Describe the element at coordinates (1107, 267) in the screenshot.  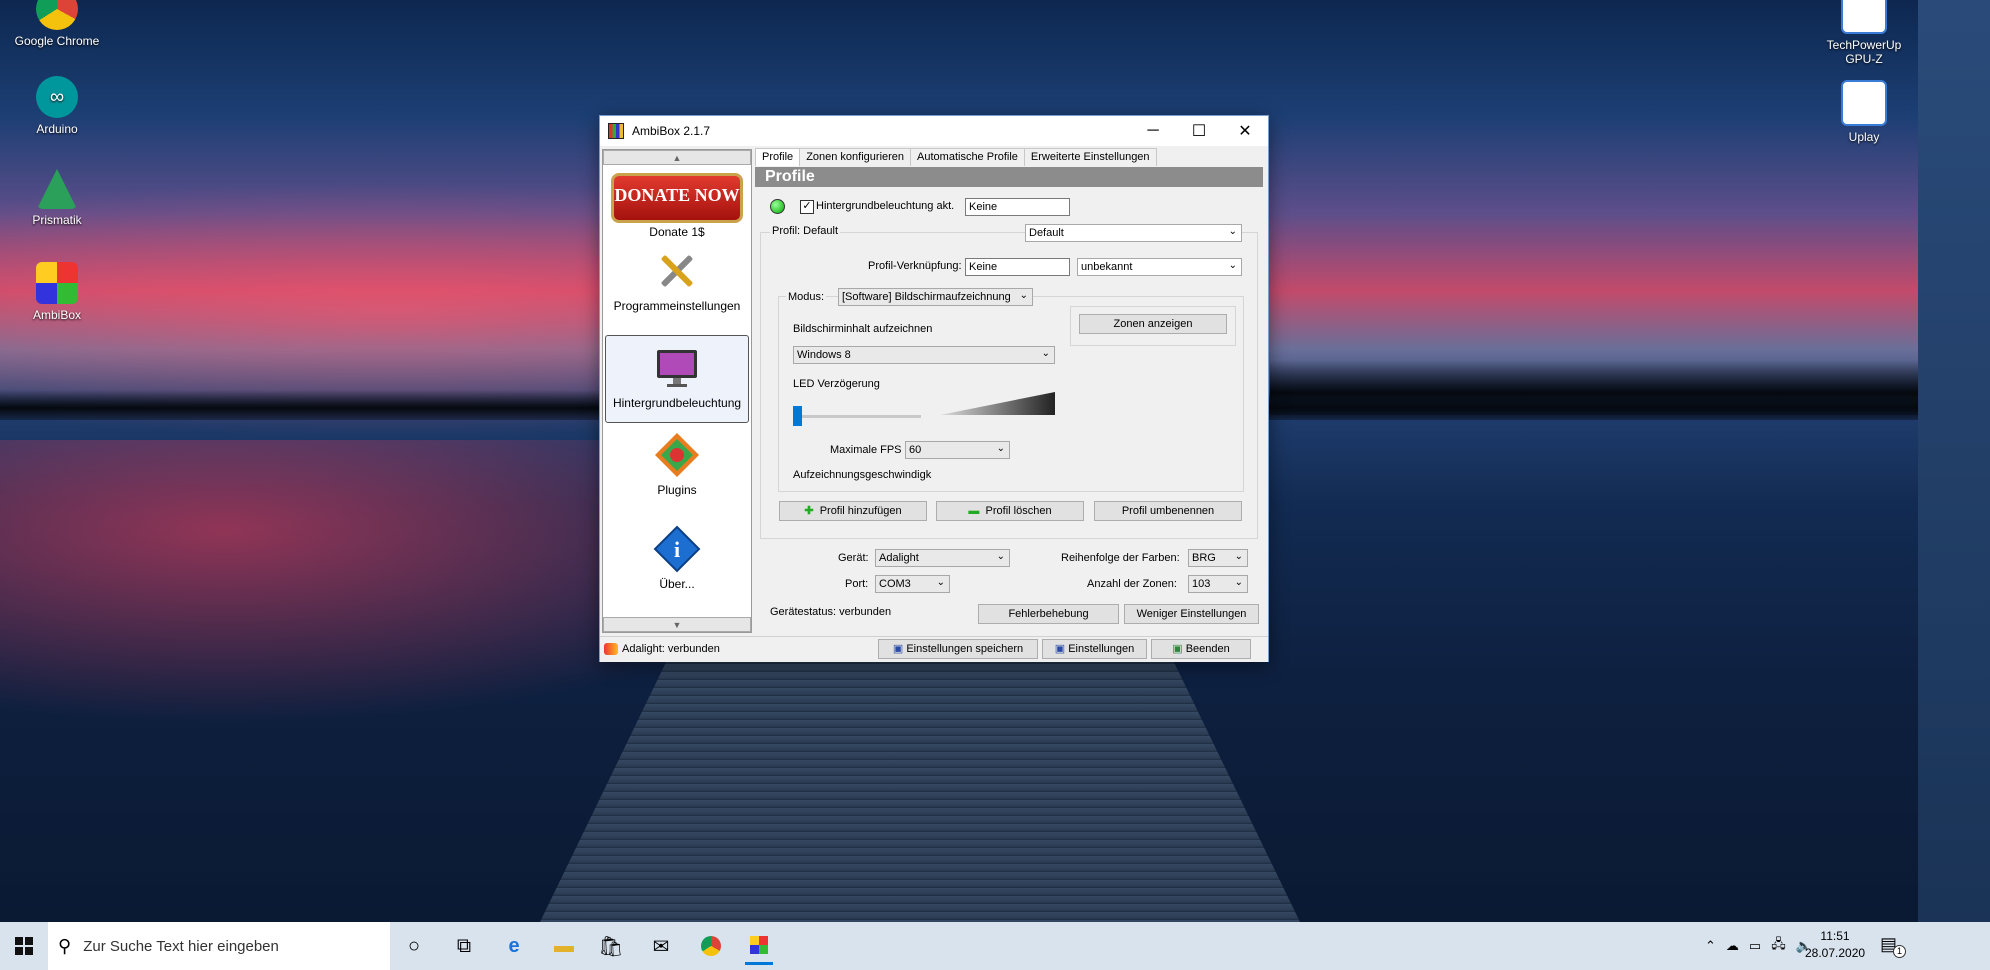
I see `profile-link-select-value: unbekannt` at that location.